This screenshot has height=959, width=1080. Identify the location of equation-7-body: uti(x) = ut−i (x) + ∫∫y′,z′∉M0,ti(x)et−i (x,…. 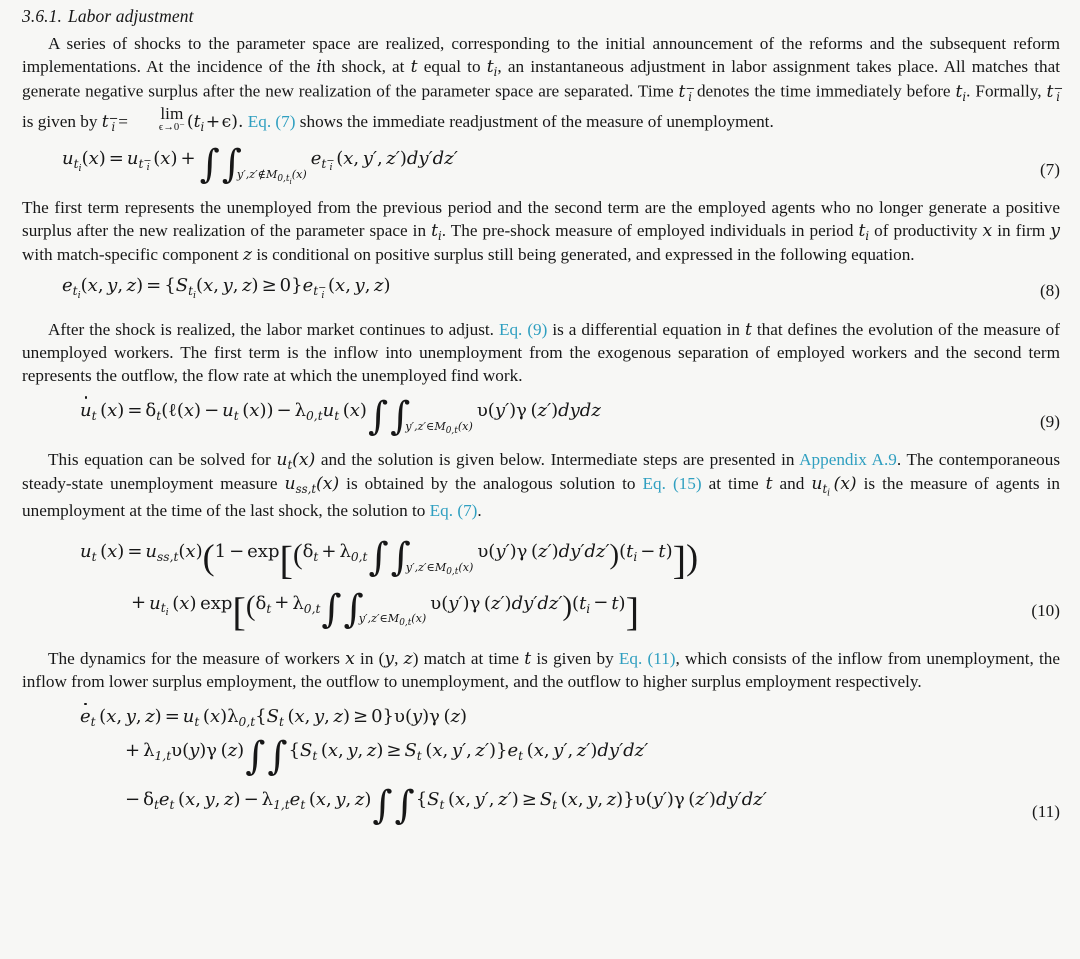
(260, 164).